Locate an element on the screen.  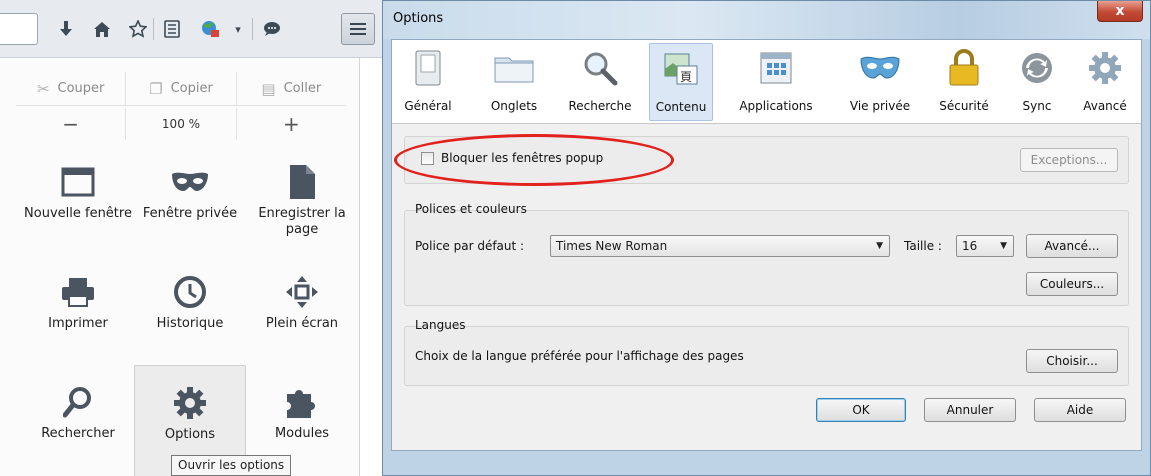
menu-item-label: Plein écran is located at coordinates (302, 323).